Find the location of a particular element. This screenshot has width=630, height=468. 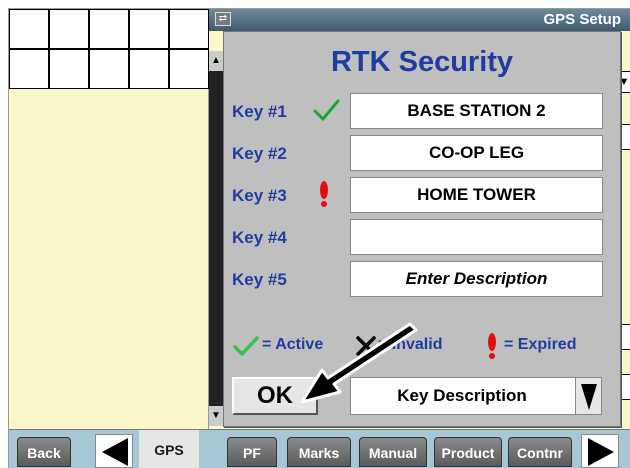

pointer-arrow-icon is located at coordinates (359, 363).